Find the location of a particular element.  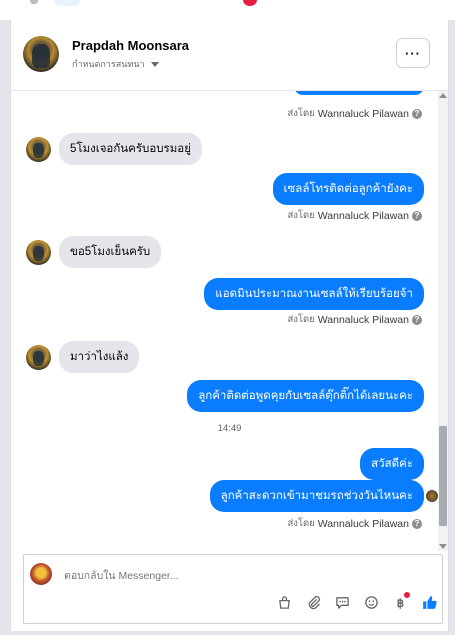

message-row: ลูกค้าสะดวกเข้ามาชมรถช่วงวันไหนคะ is located at coordinates (323, 496).